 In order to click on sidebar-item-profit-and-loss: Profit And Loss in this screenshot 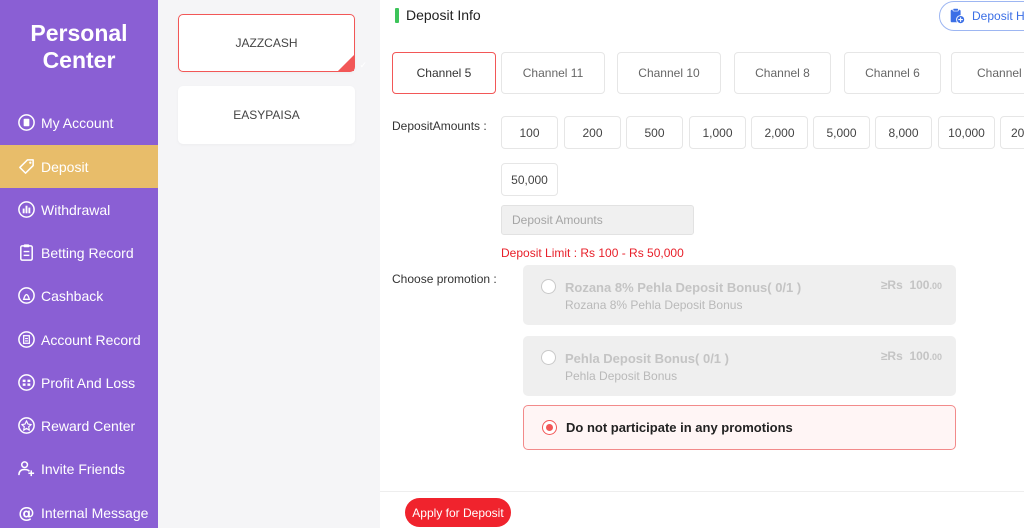, I will do `click(79, 382)`.